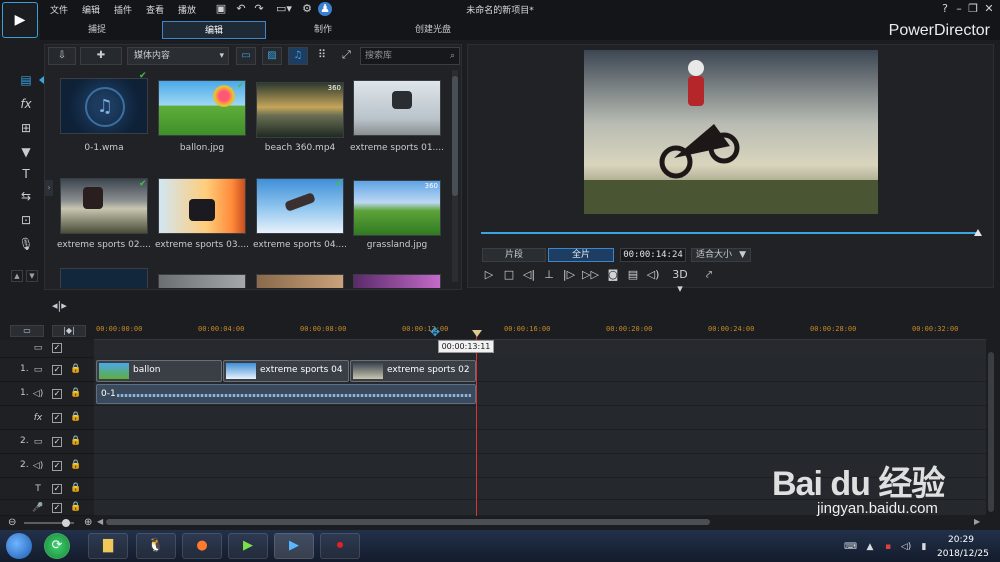  Describe the element at coordinates (906, 548) in the screenshot. I see `tray-volume-icon: ◁)` at that location.